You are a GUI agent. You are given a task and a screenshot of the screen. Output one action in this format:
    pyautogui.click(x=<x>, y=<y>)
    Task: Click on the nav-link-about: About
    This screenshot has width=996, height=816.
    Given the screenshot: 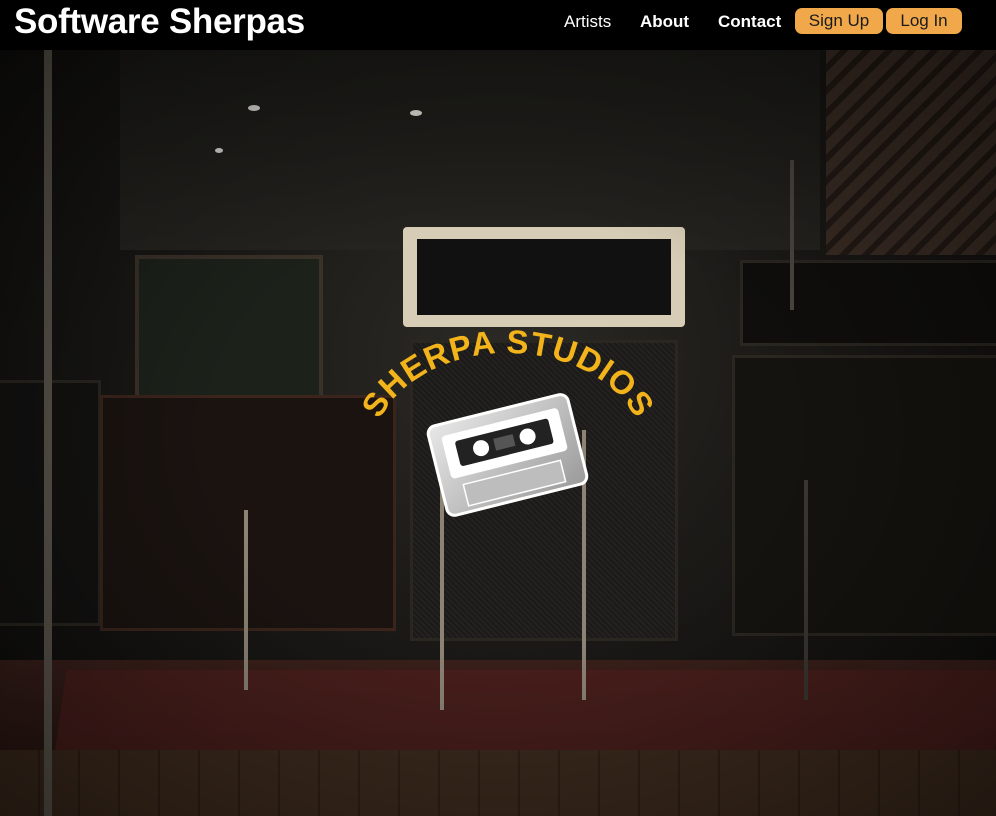 What is the action you would take?
    pyautogui.click(x=664, y=22)
    